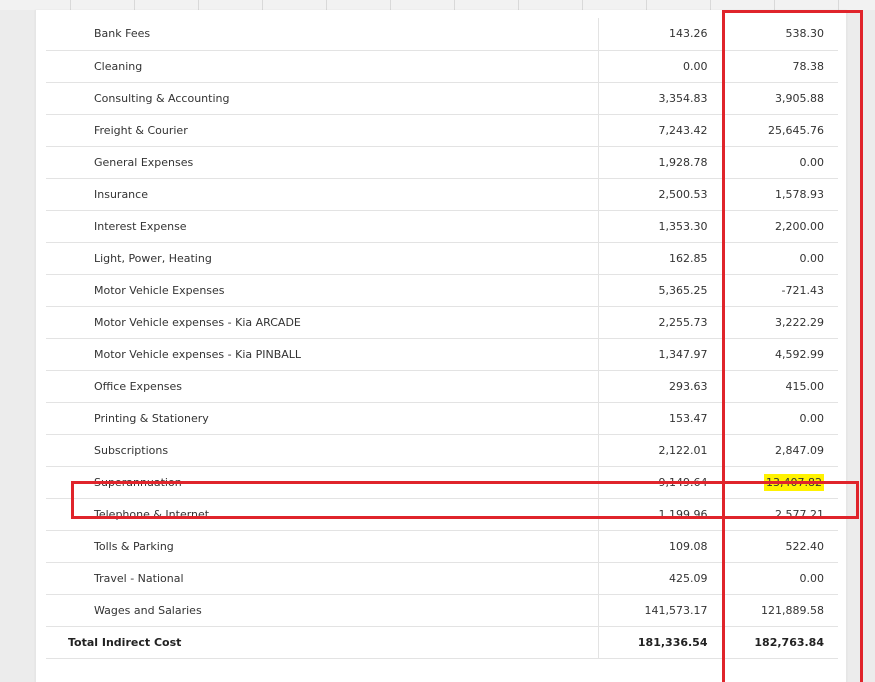 The width and height of the screenshot is (875, 682). What do you see at coordinates (780, 642) in the screenshot?
I see `total-prior-value: 182,763.84` at bounding box center [780, 642].